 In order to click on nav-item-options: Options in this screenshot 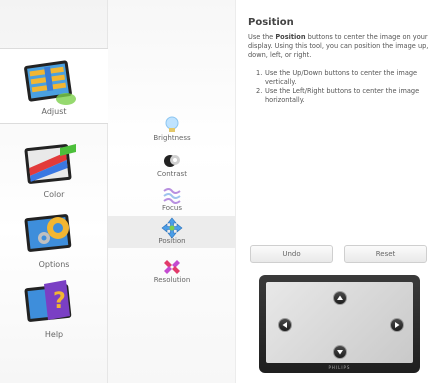, I will do `click(54, 240)`.